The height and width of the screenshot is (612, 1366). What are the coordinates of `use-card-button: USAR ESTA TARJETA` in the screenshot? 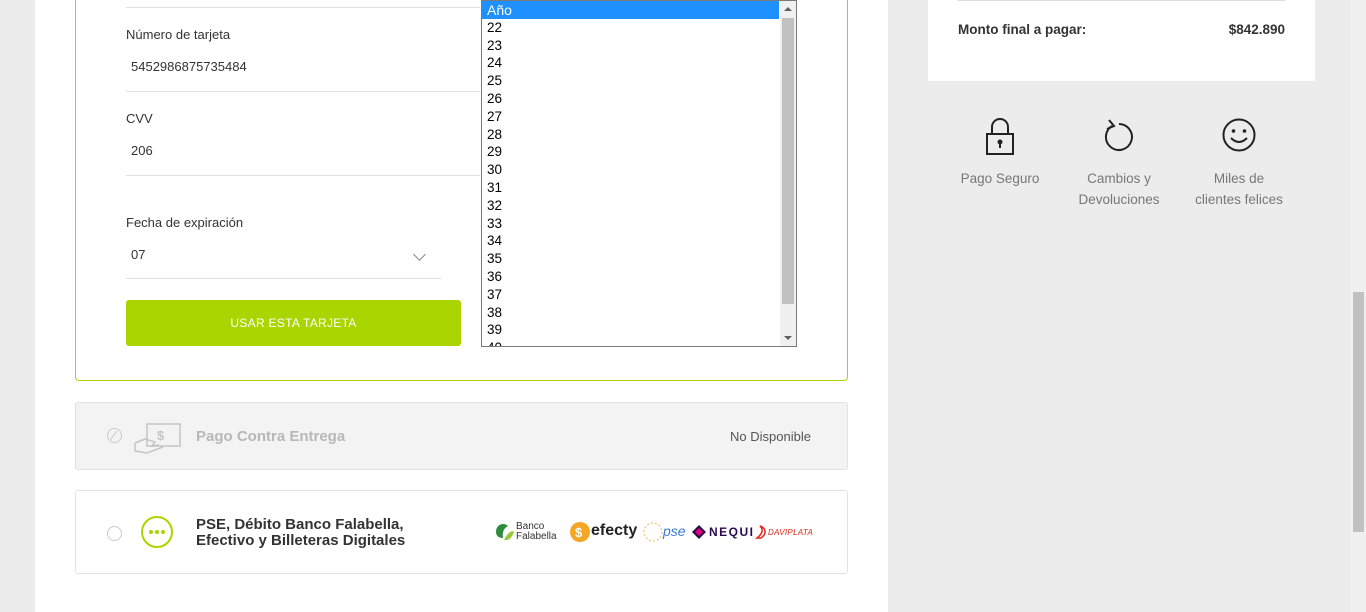 It's located at (293, 323).